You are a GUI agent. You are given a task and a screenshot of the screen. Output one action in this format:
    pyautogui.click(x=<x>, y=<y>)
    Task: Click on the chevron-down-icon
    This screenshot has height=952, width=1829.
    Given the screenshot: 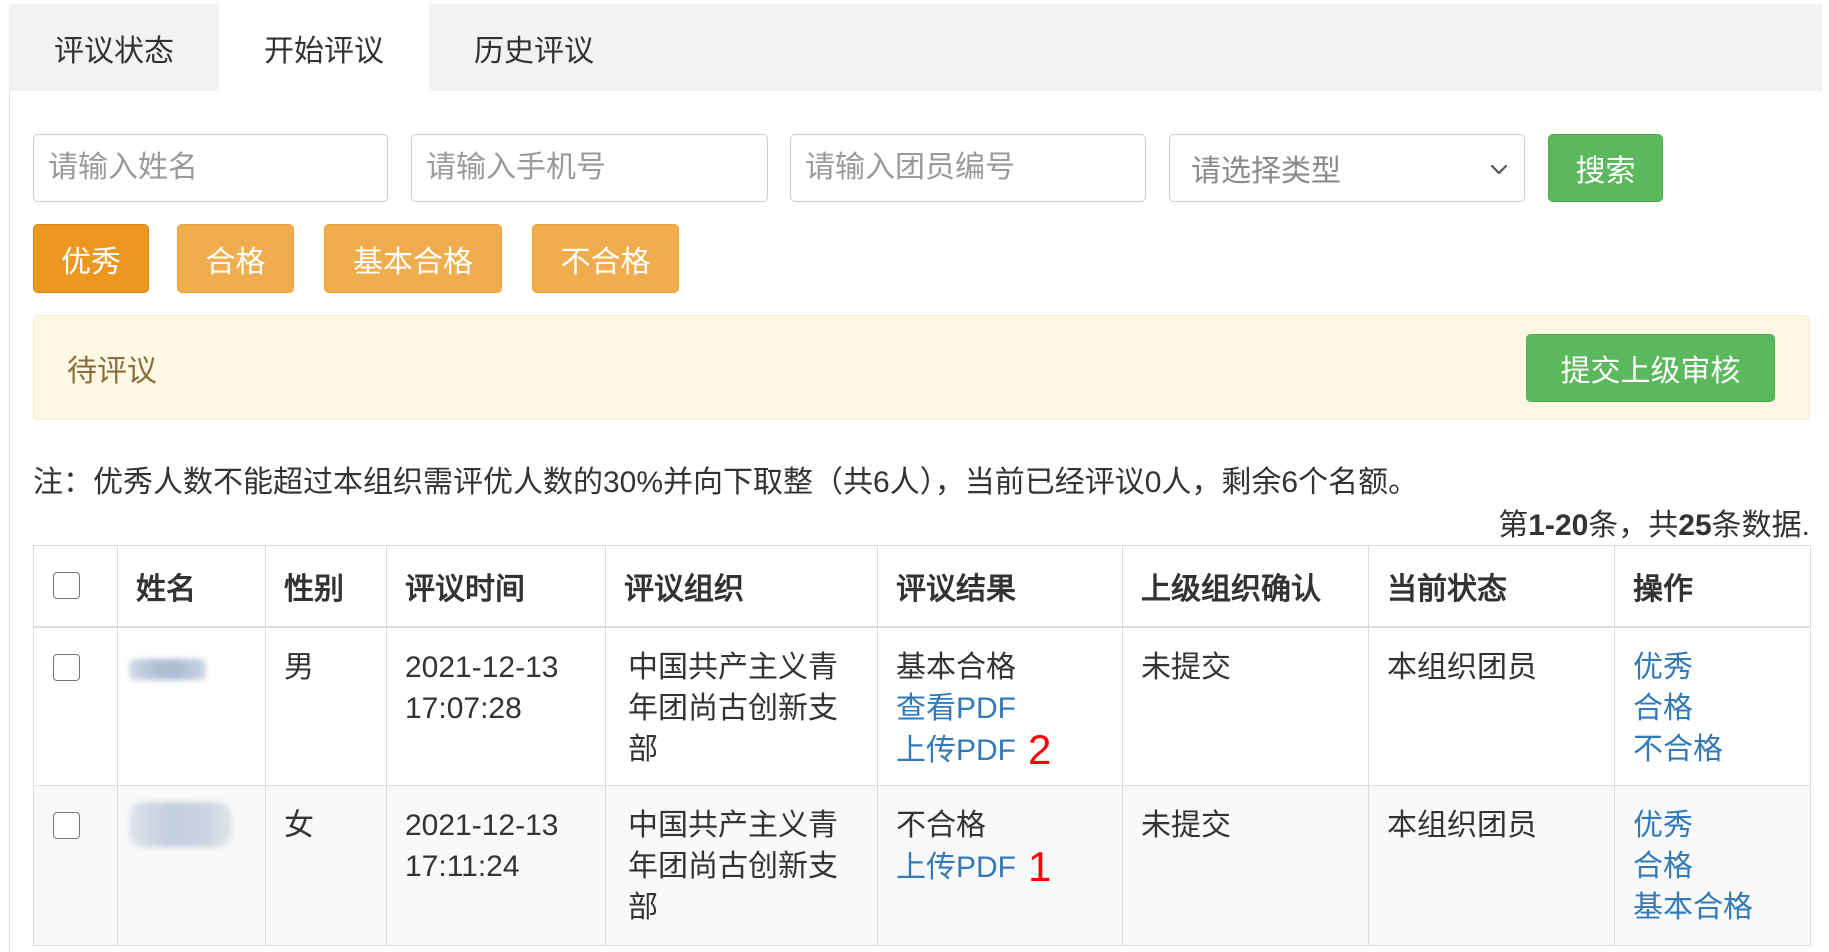 What is the action you would take?
    pyautogui.click(x=1499, y=169)
    